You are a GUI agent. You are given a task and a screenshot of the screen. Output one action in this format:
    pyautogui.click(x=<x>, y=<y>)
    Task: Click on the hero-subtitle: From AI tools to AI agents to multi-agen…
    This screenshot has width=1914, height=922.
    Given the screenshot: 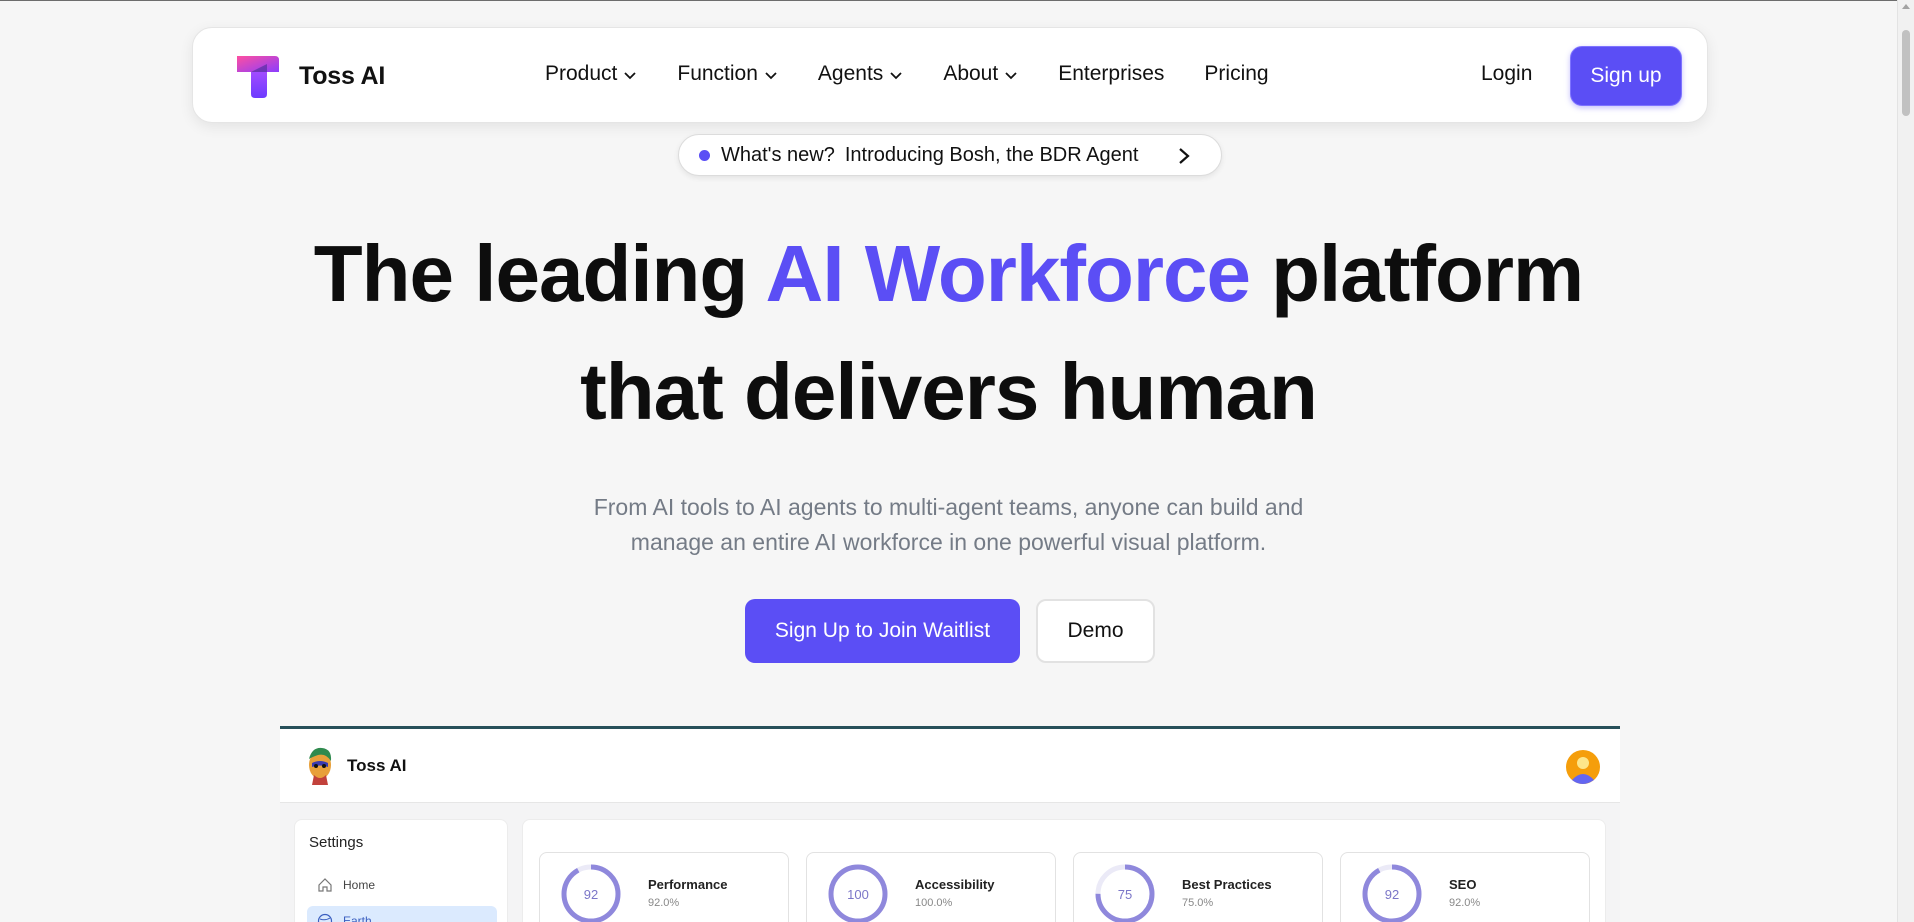 What is the action you would take?
    pyautogui.click(x=948, y=525)
    